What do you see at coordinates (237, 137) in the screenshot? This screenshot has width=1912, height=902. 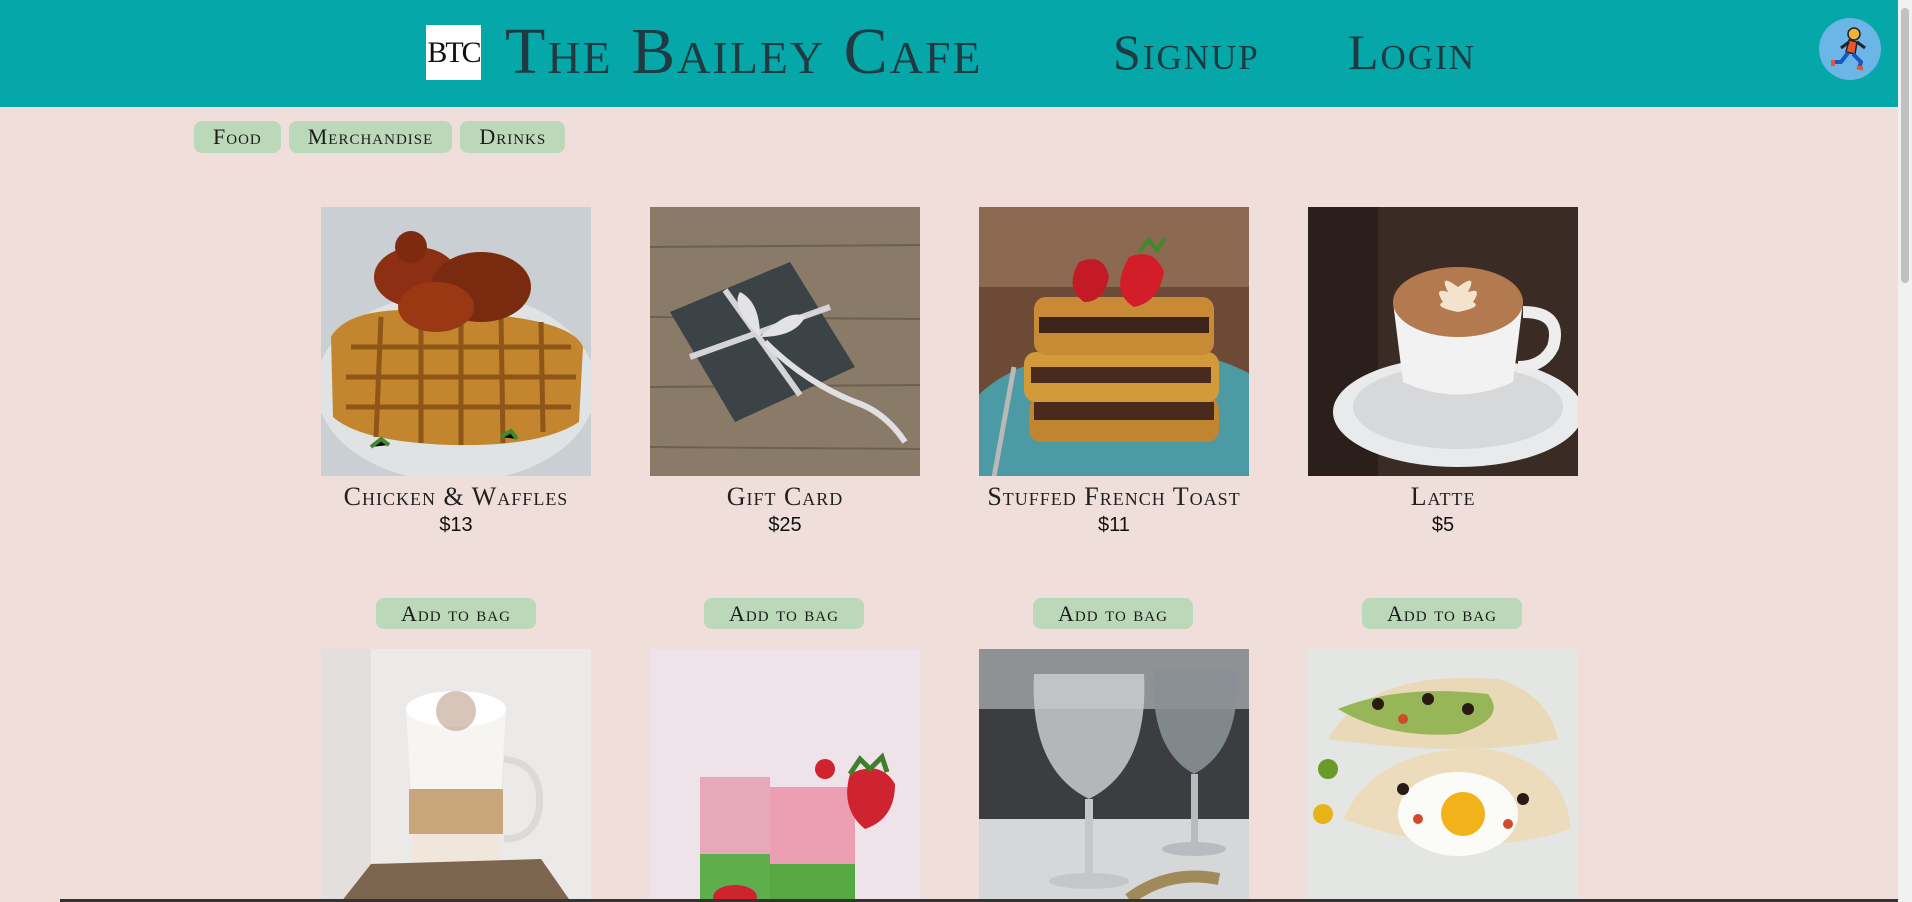 I see `category-food-button: Food` at bounding box center [237, 137].